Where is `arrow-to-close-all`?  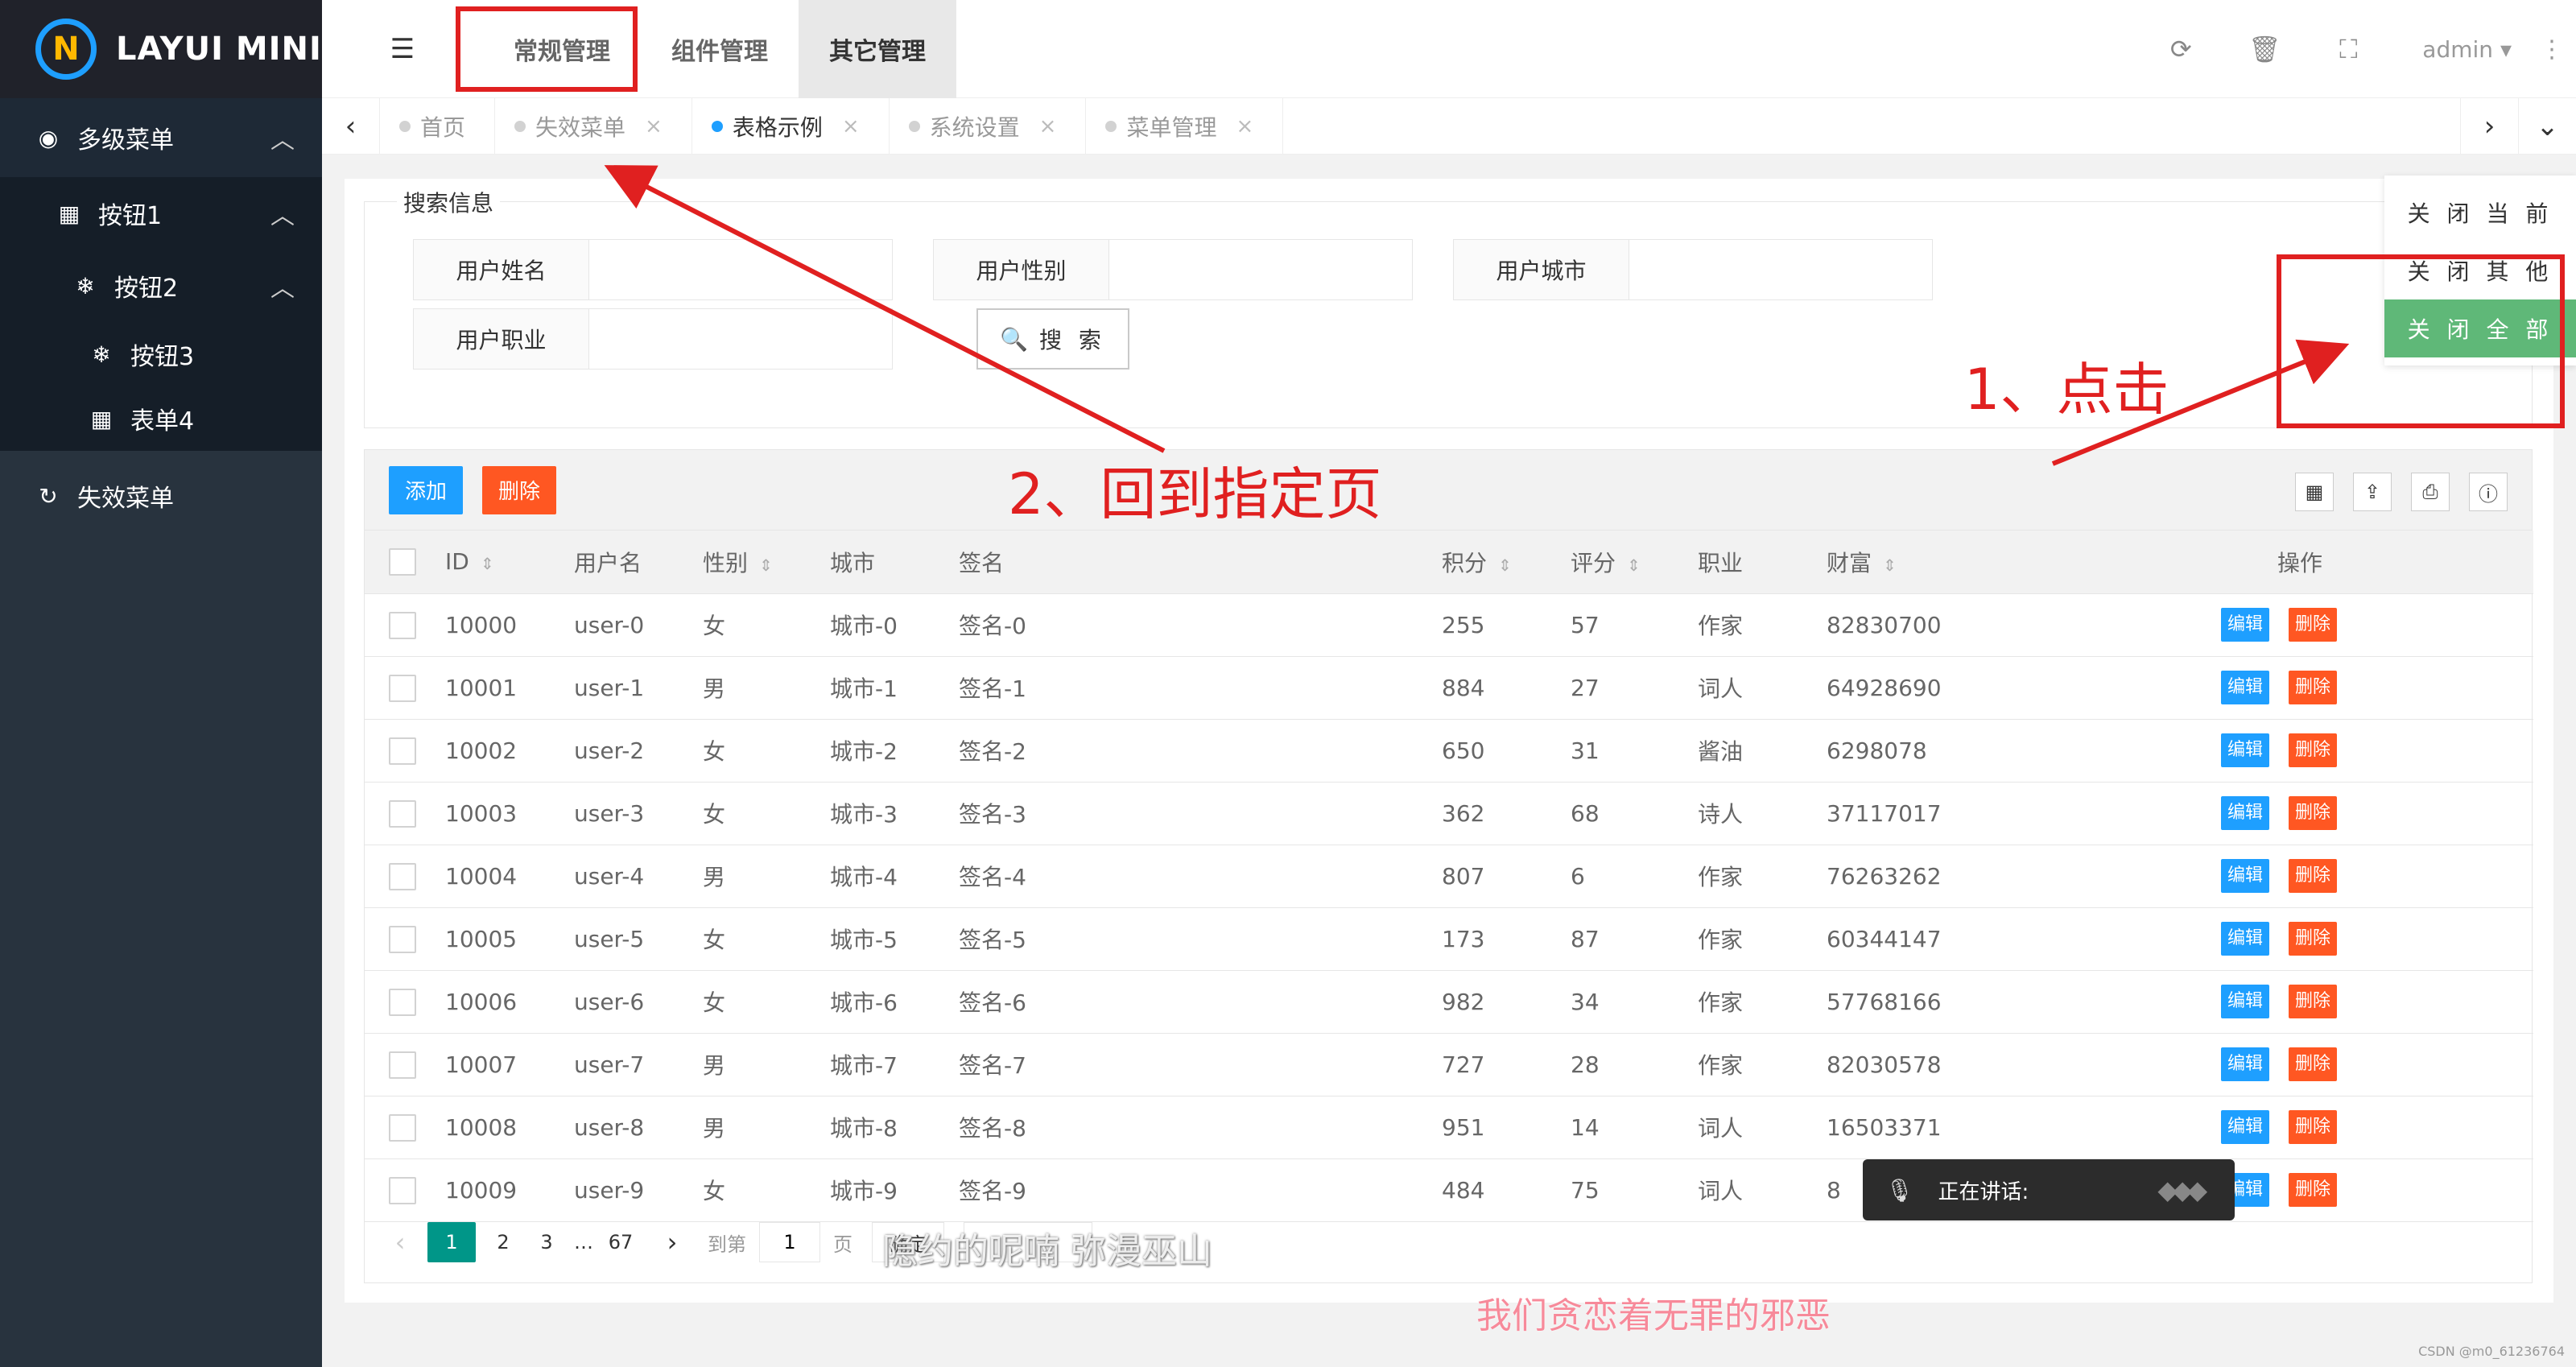 arrow-to-close-all is located at coordinates (2200, 402).